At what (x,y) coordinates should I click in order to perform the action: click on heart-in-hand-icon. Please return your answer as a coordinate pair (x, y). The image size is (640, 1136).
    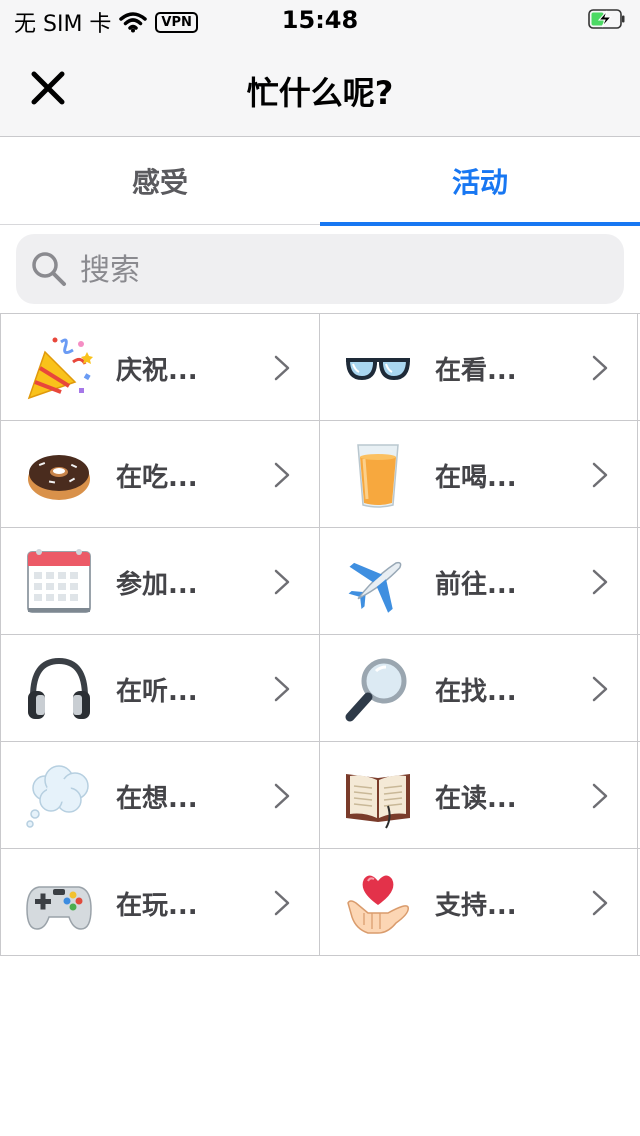
    Looking at the image, I should click on (378, 904).